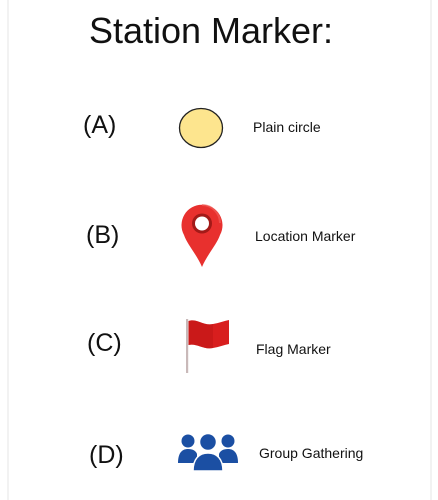 The image size is (438, 500). Describe the element at coordinates (311, 453) in the screenshot. I see `marker-label: Group Gathering` at that location.